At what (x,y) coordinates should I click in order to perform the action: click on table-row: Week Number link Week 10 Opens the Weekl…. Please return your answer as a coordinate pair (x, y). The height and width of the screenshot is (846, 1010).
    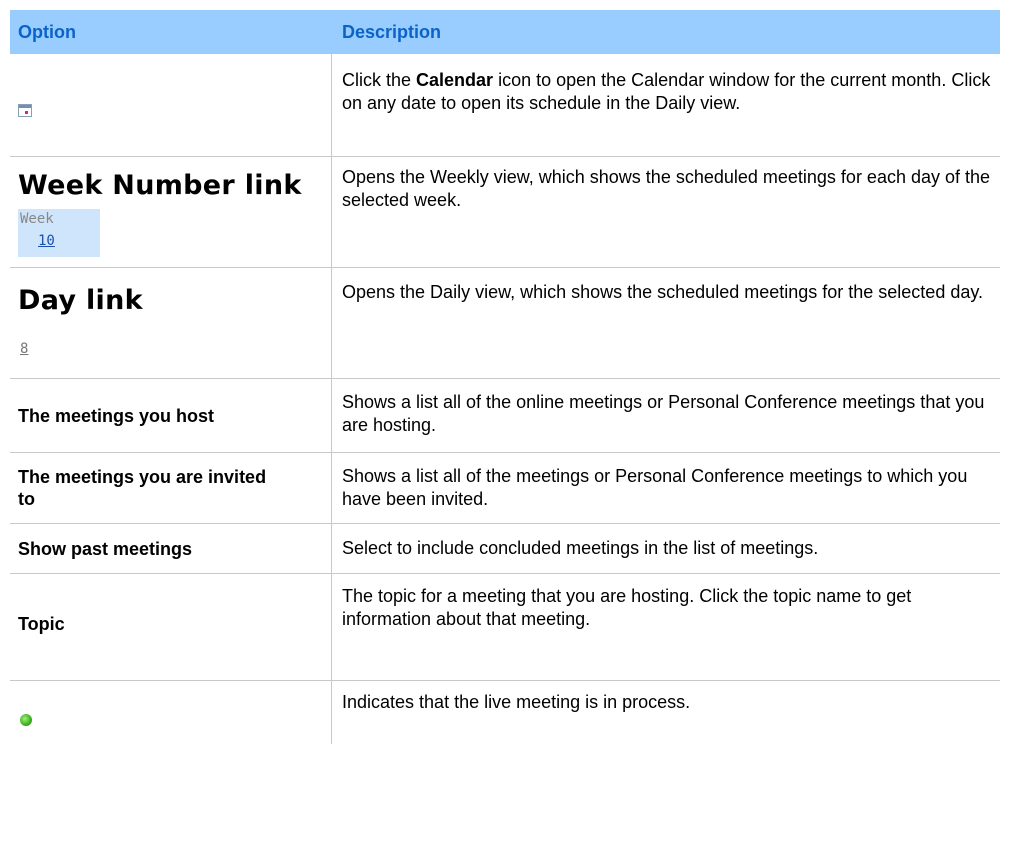
    Looking at the image, I should click on (505, 212).